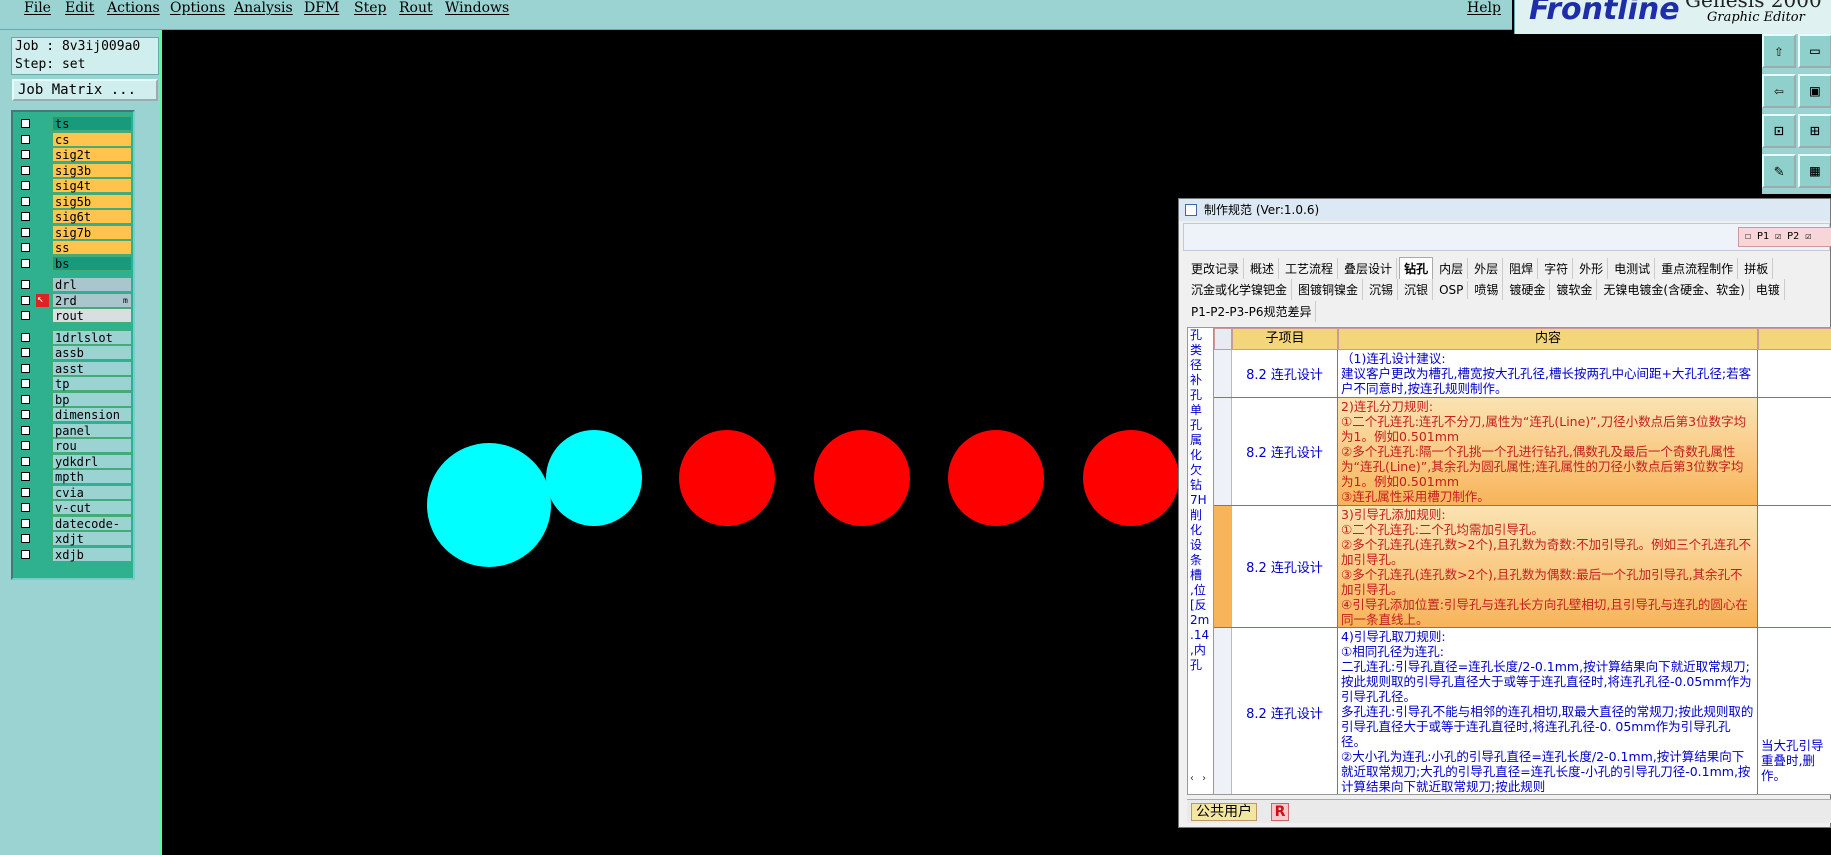 The height and width of the screenshot is (855, 1831). Describe the element at coordinates (92, 538) in the screenshot. I see `layer-name: xdjt` at that location.